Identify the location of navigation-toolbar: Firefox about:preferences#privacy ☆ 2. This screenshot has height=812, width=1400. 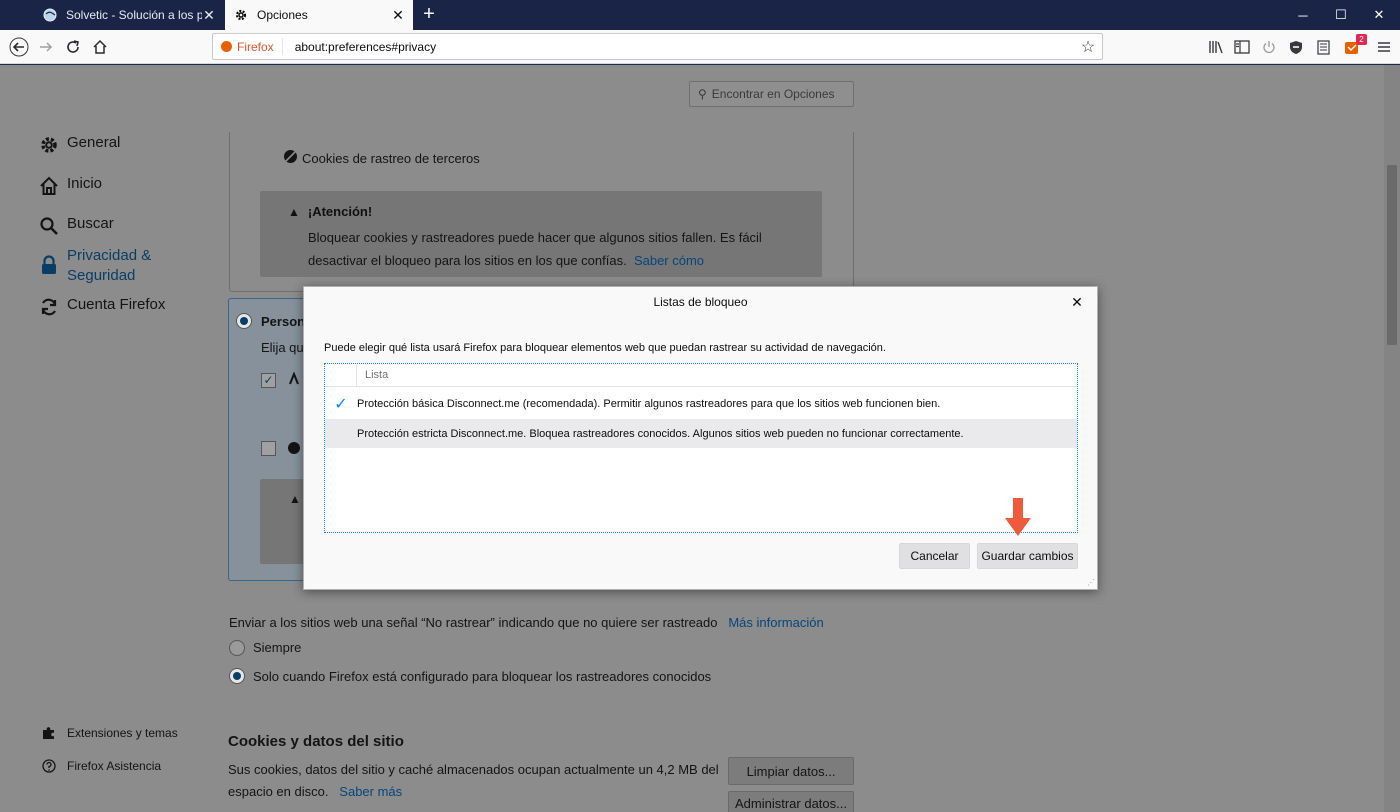
(700, 47).